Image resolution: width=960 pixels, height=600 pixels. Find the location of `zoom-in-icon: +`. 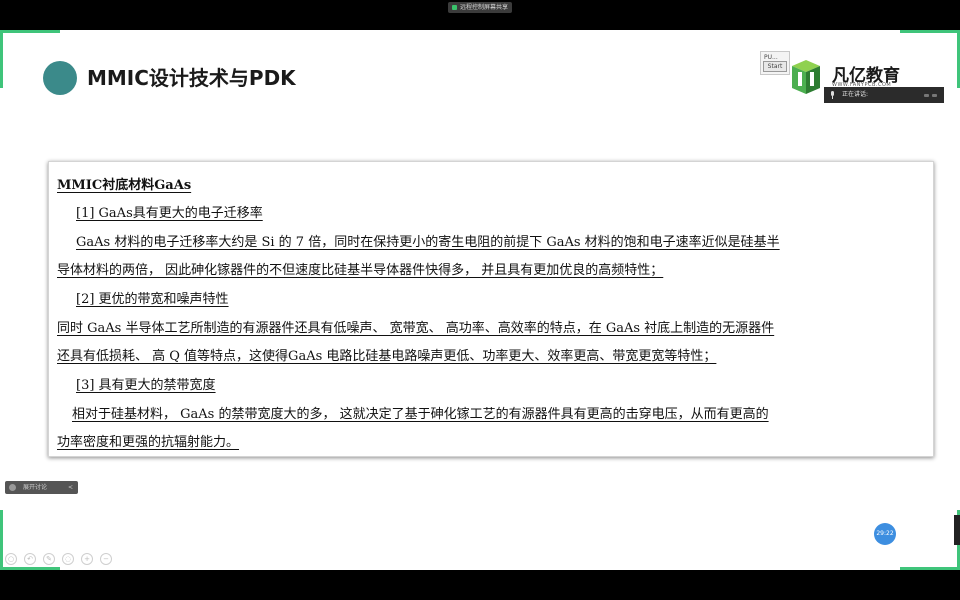

zoom-in-icon: + is located at coordinates (87, 559).